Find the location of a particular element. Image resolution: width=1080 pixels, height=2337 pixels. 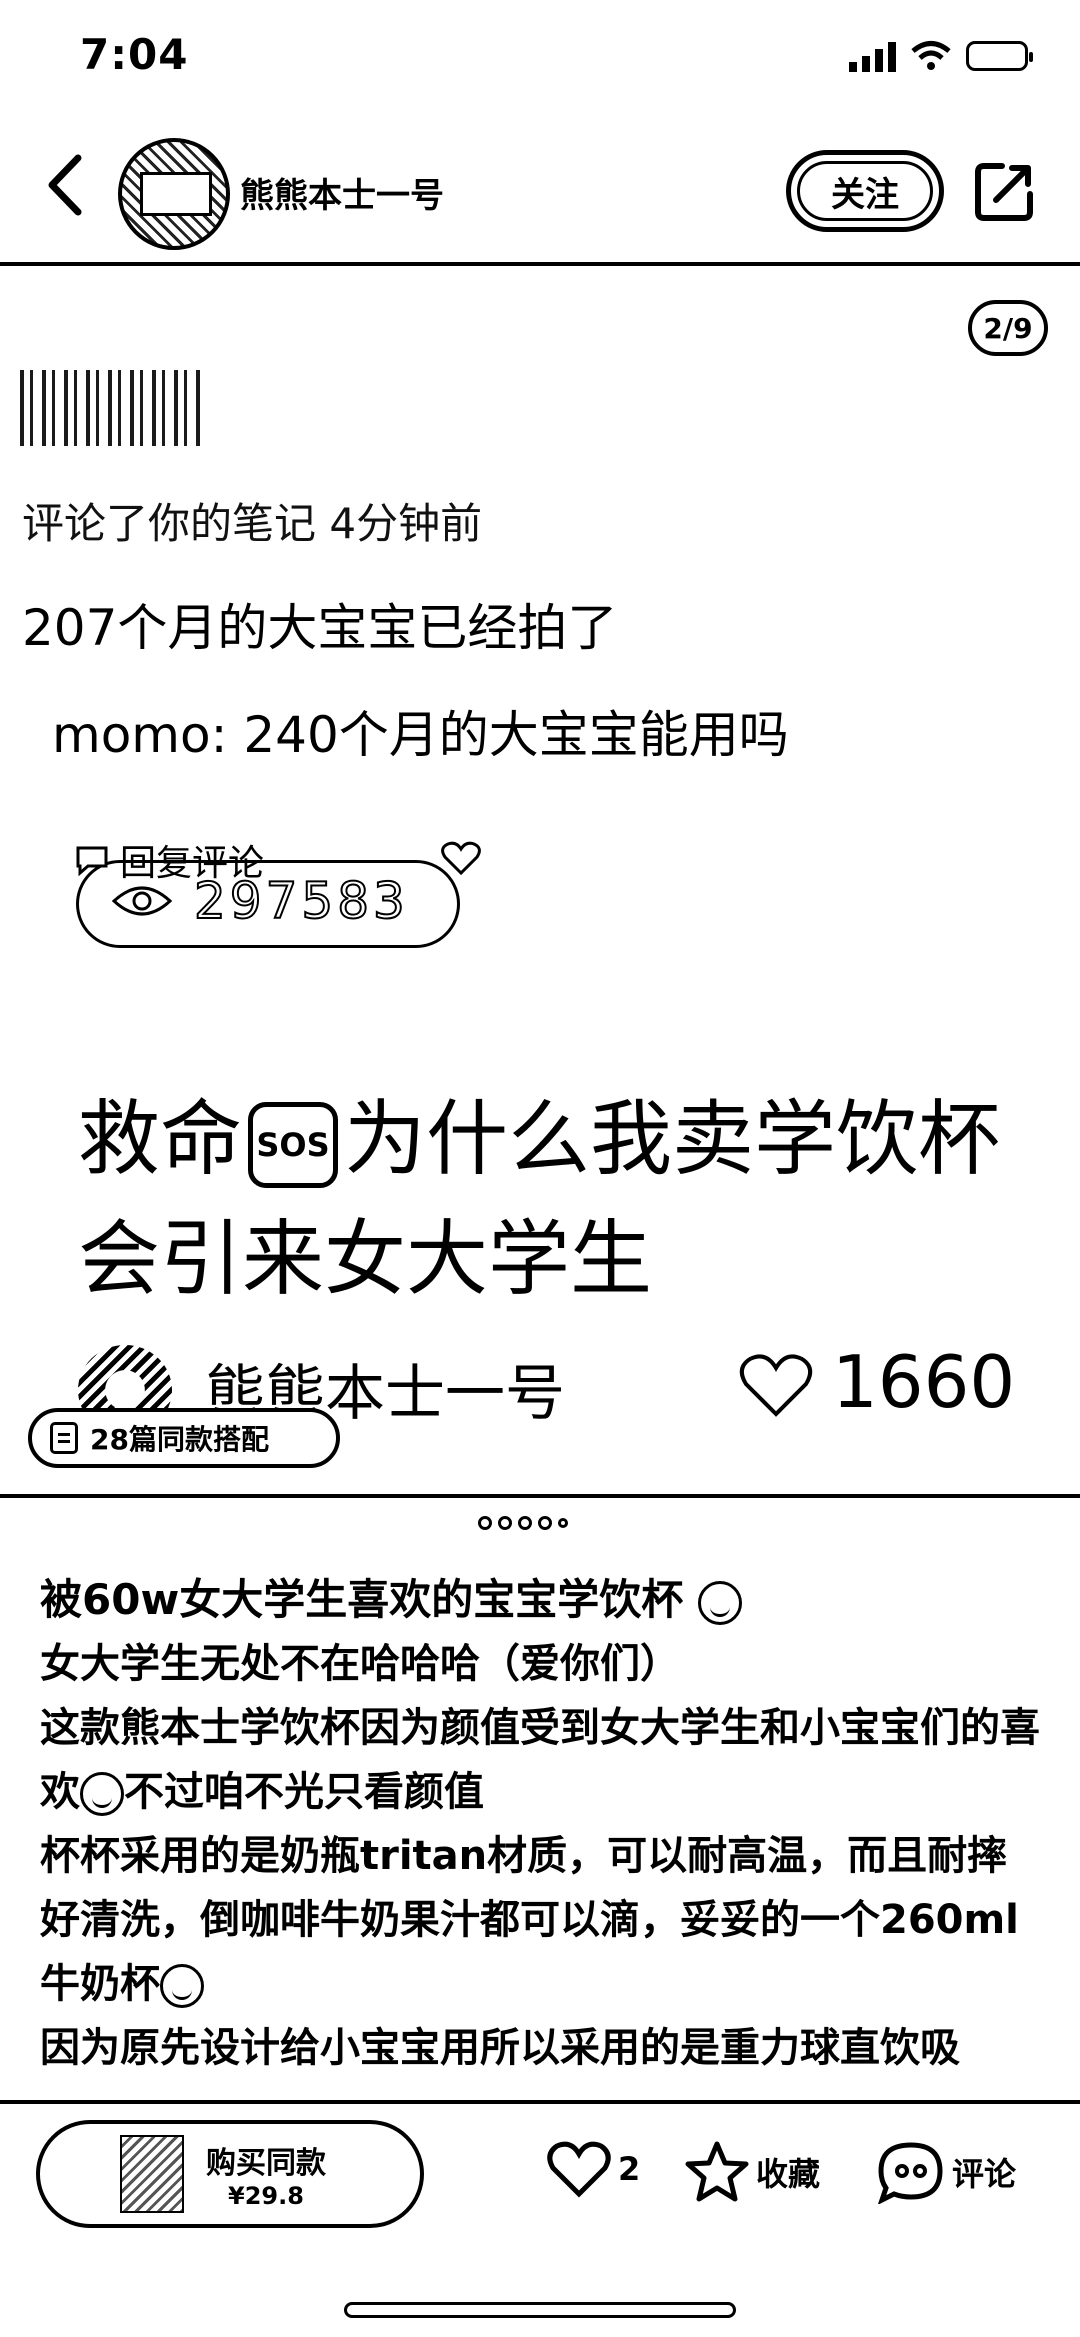

collect-label: 收藏 is located at coordinates (788, 2174).